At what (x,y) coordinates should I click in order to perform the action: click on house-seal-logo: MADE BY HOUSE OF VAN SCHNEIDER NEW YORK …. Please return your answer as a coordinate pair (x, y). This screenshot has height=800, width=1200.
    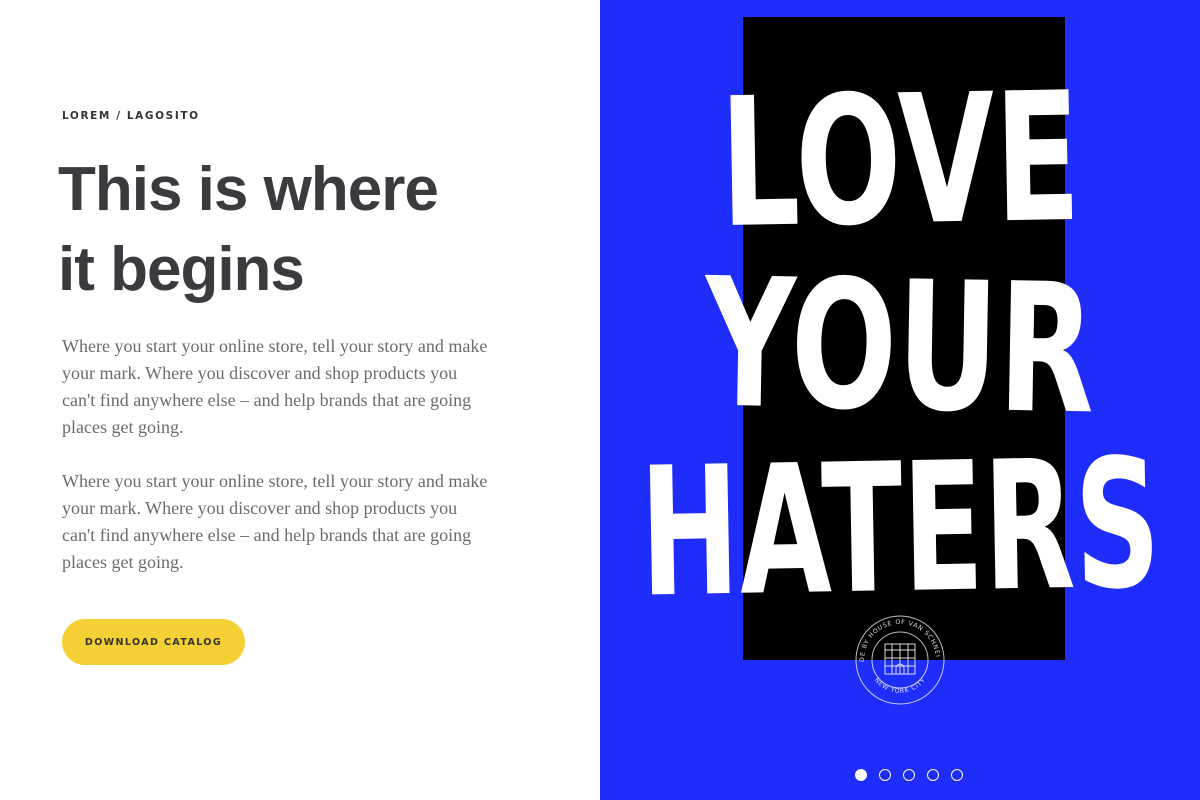
    Looking at the image, I should click on (898, 657).